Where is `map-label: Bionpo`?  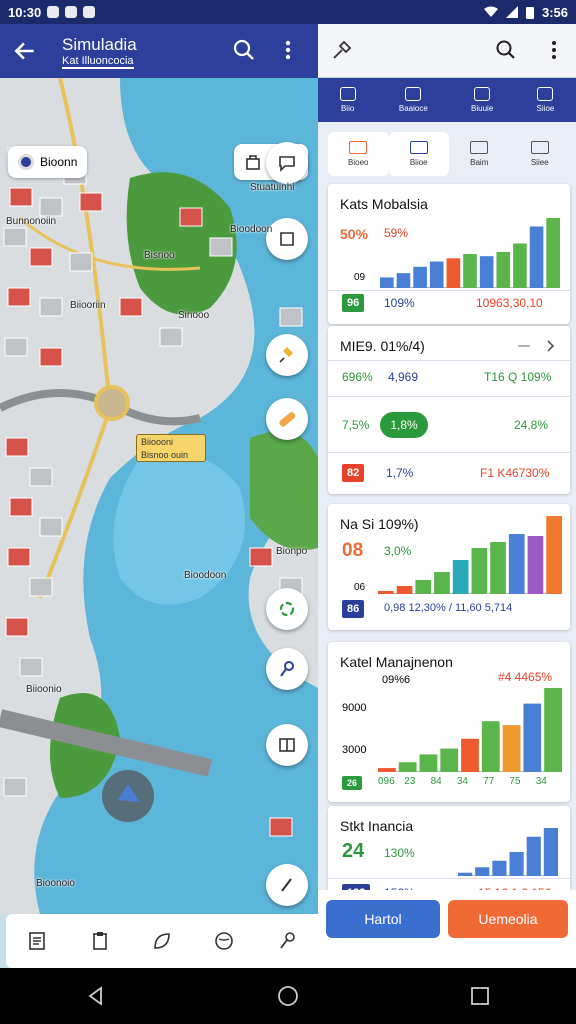 map-label: Bionpo is located at coordinates (292, 551).